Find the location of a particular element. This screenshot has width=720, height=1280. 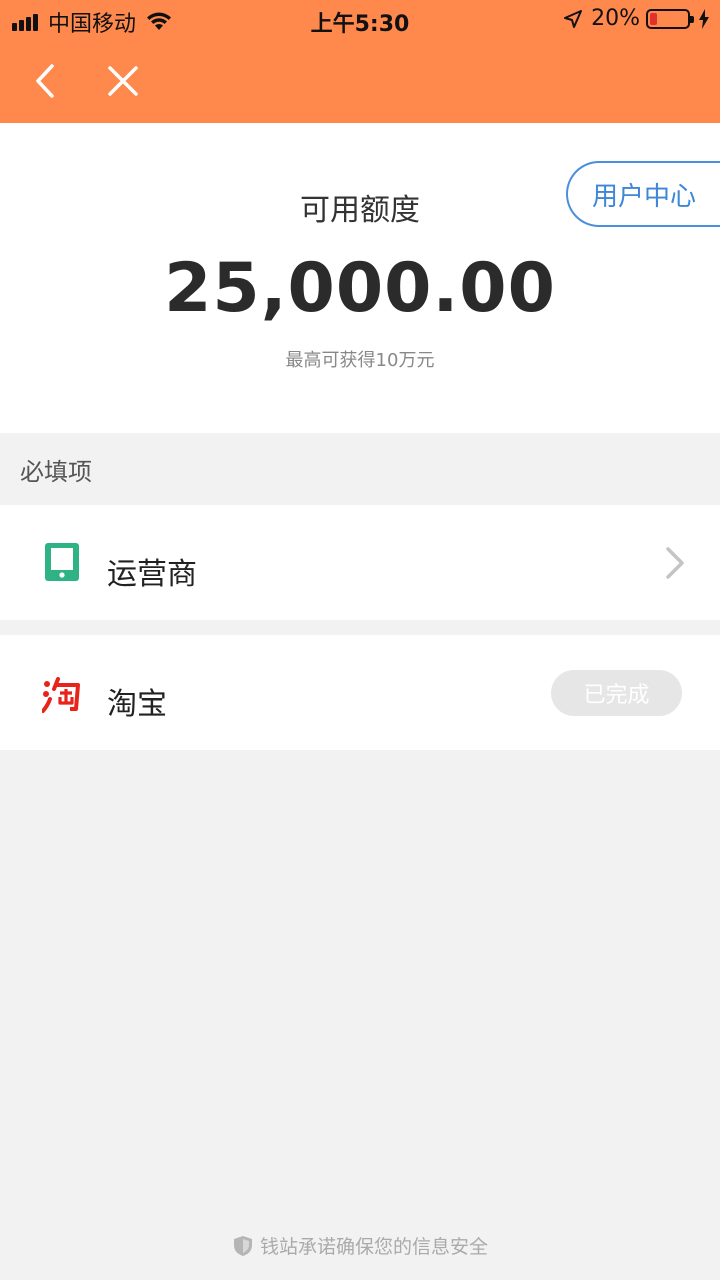

status-right: 20% is located at coordinates (636, 18).